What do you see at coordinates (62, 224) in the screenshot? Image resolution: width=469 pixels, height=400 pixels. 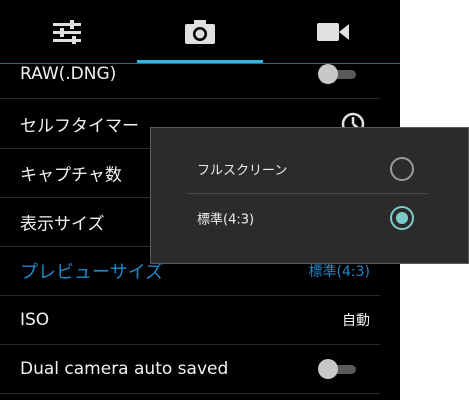 I see `setting-label: 表示サイズ` at bounding box center [62, 224].